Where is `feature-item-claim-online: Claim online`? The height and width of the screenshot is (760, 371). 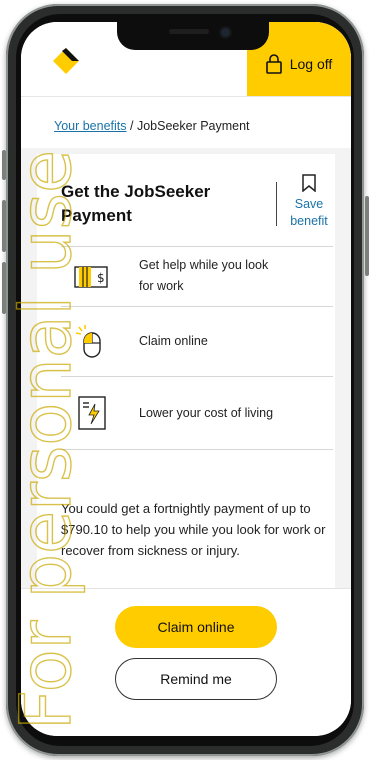
feature-item-claim-online: Claim online is located at coordinates (197, 341).